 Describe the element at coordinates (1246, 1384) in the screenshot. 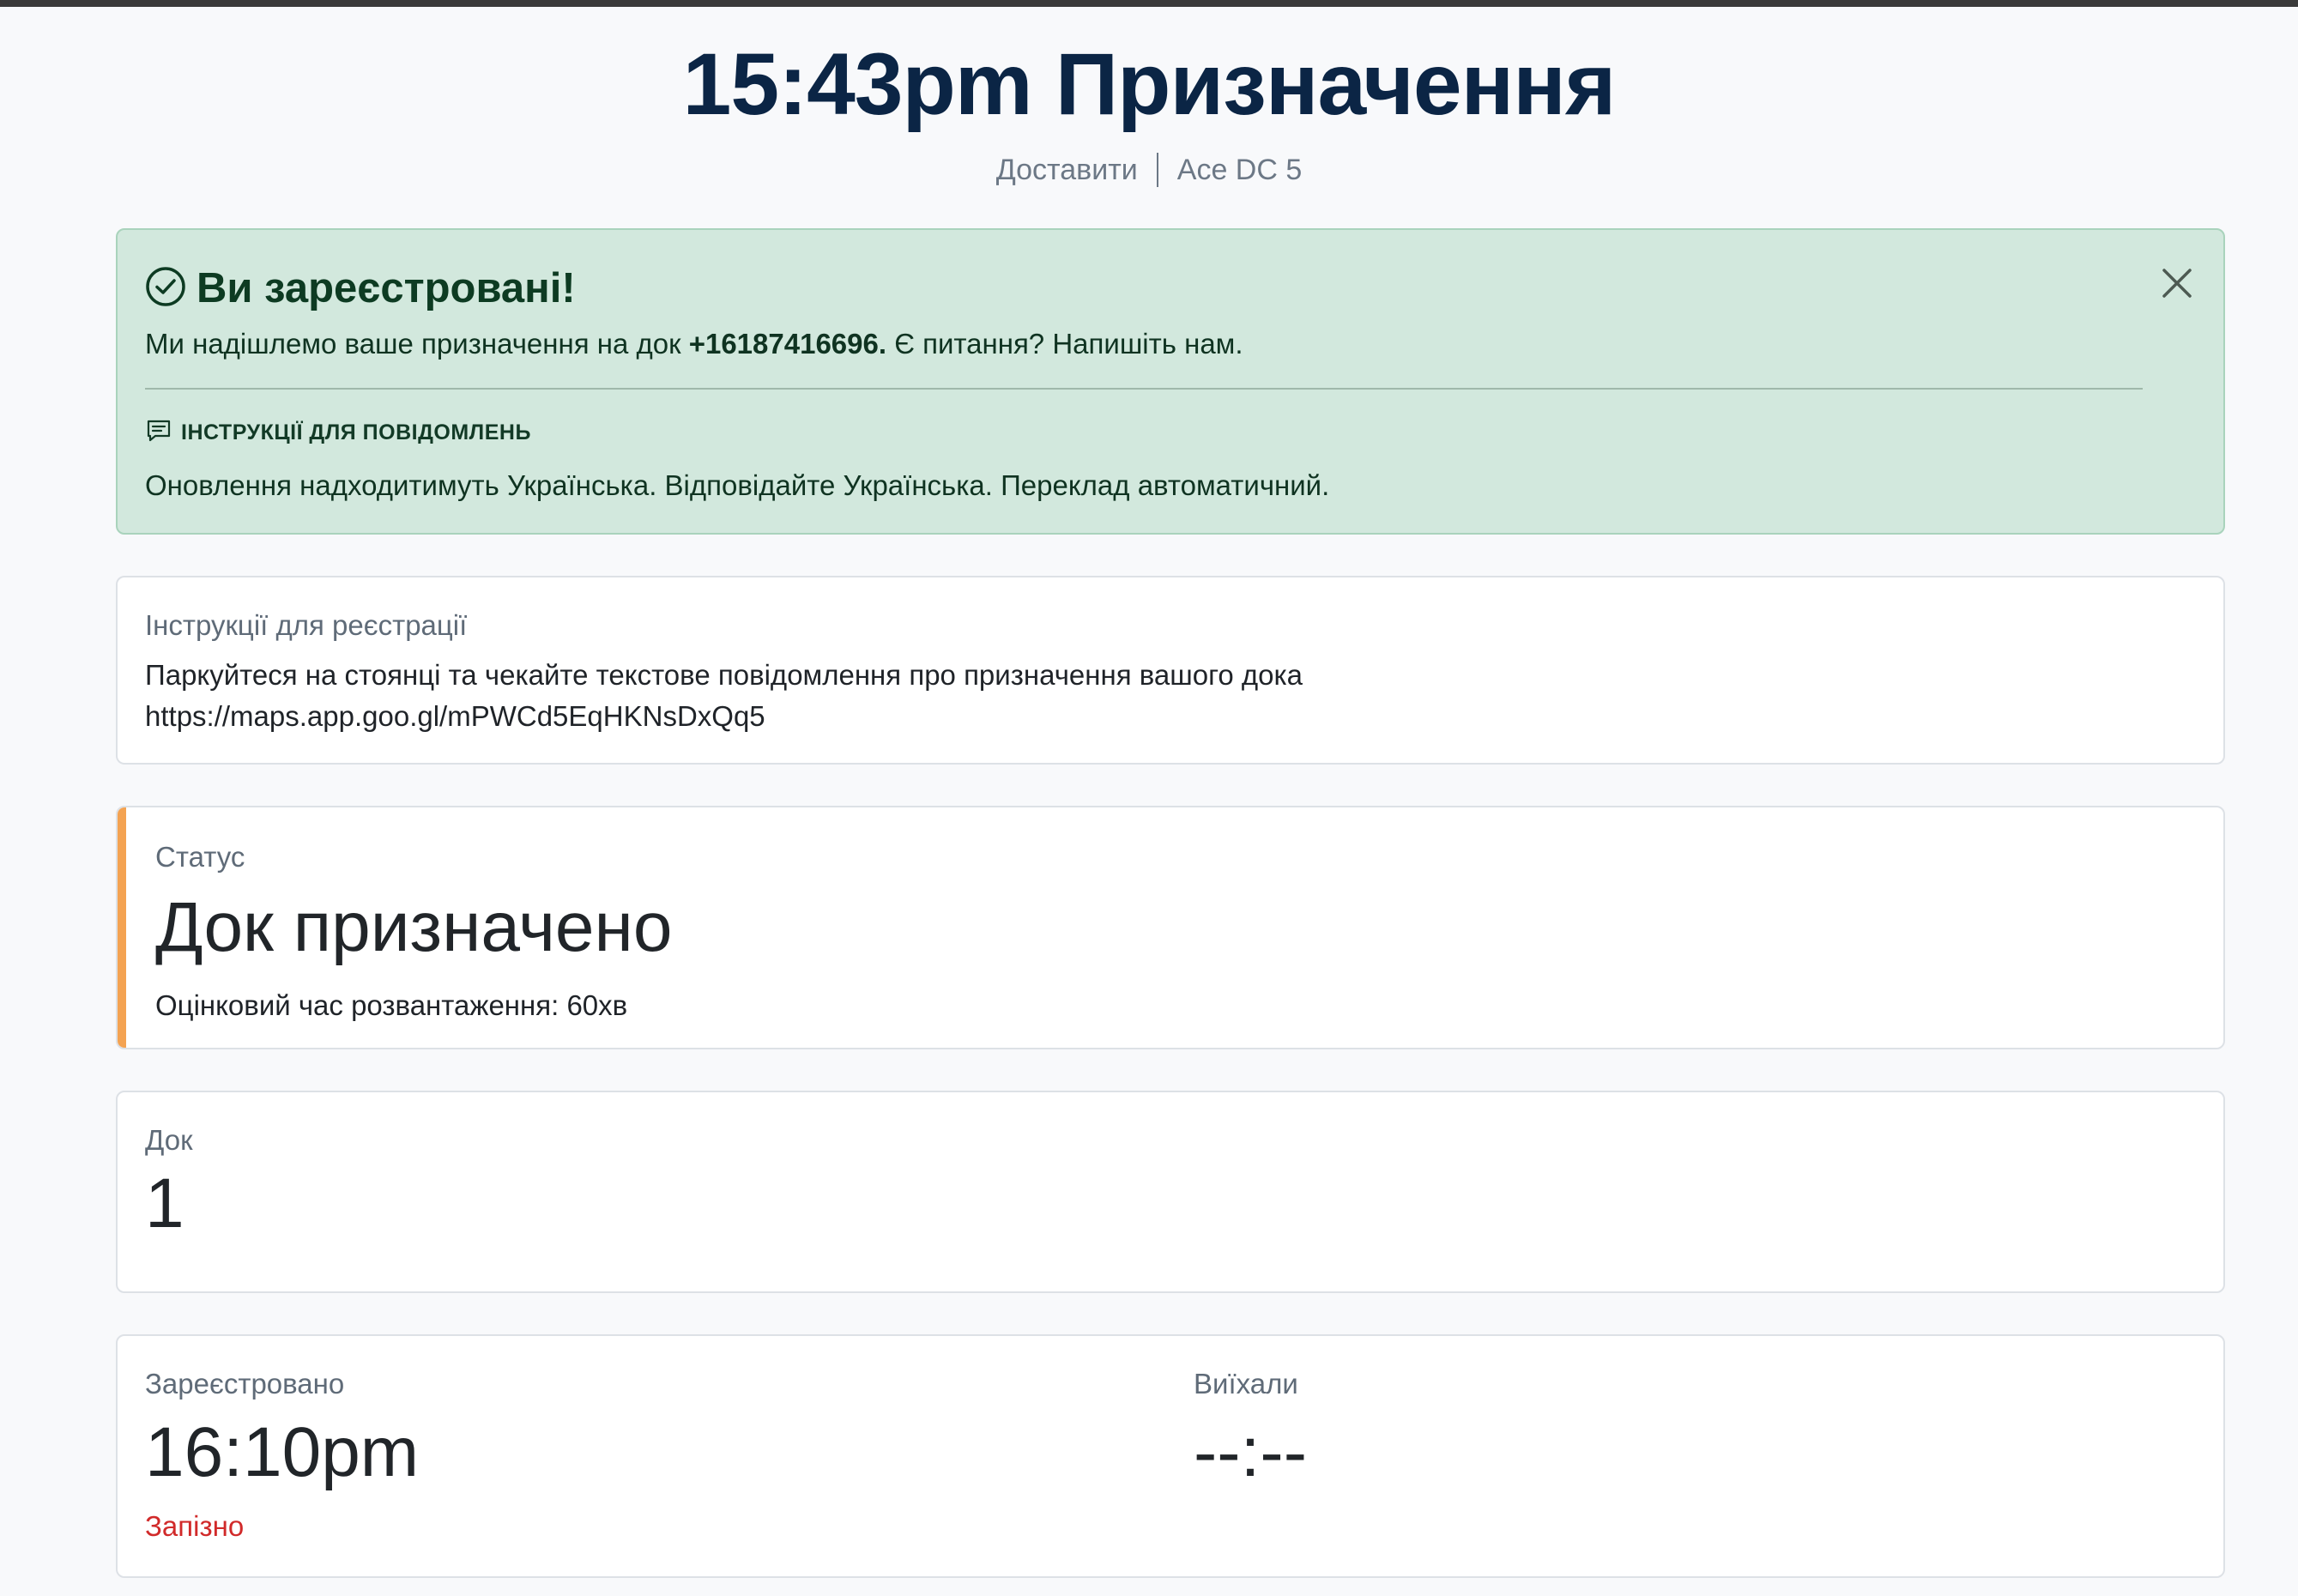

I see `departed-label: Виїхали` at that location.